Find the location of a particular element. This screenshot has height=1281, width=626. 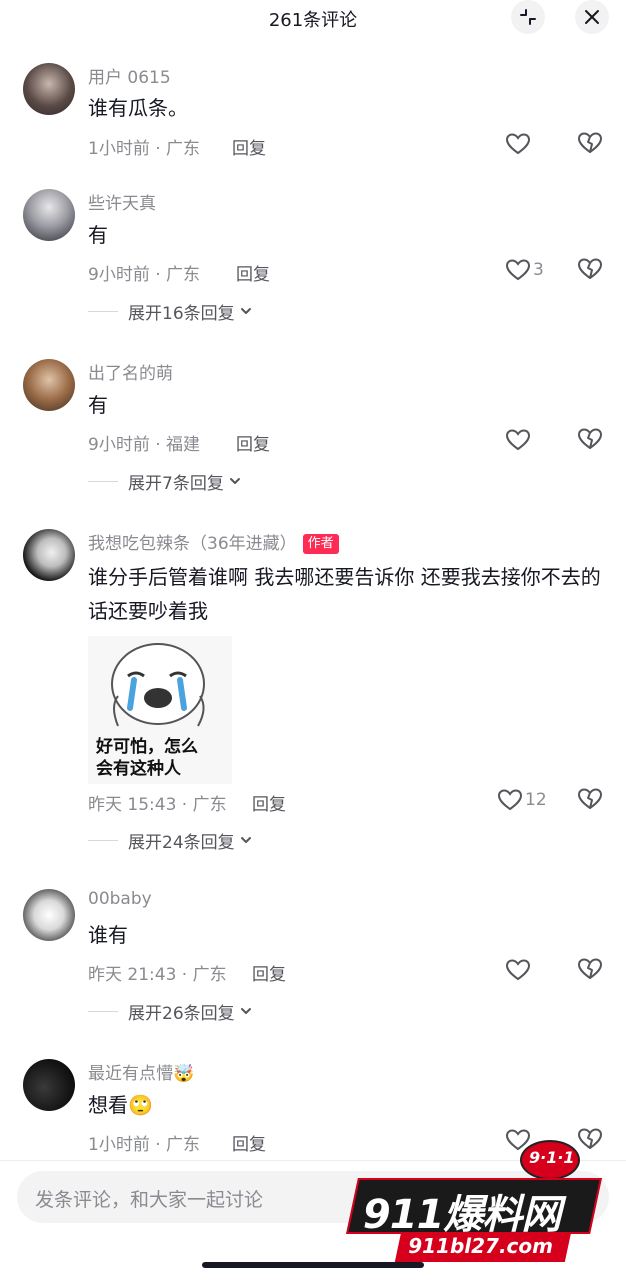

crying-face-icon is located at coordinates (158, 685).